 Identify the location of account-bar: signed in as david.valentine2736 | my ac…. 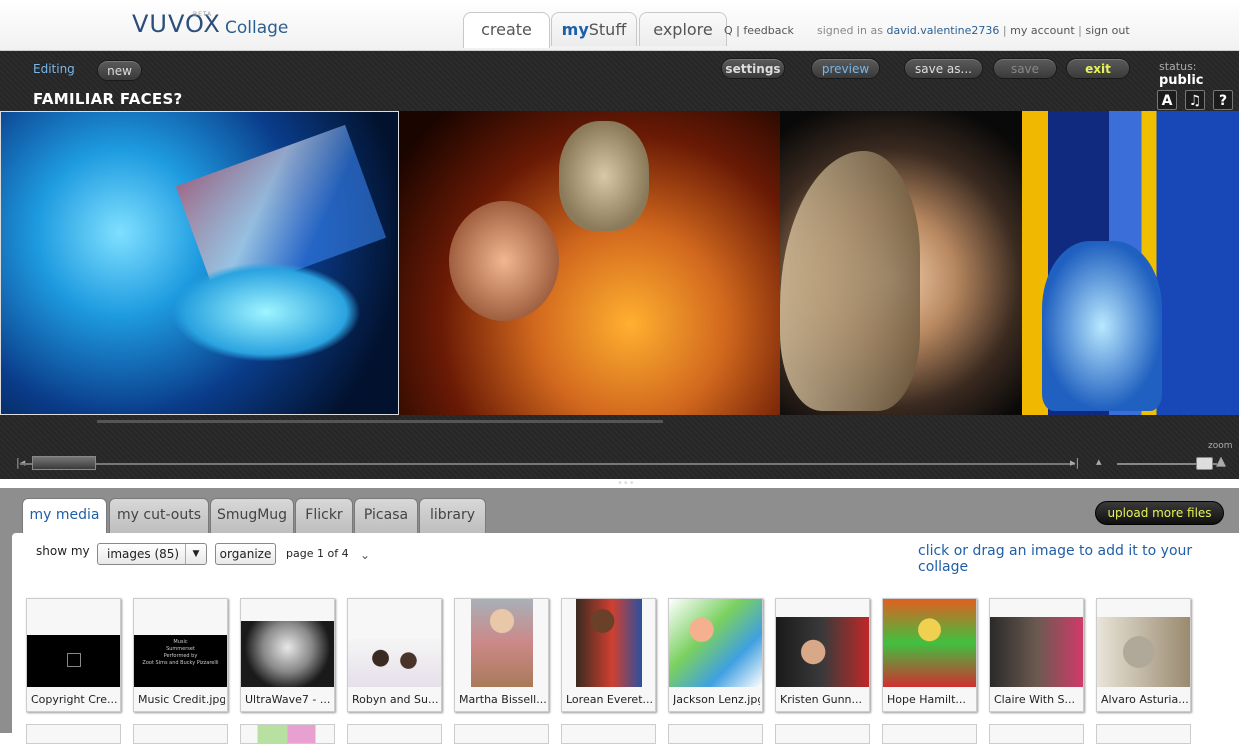
(973, 30).